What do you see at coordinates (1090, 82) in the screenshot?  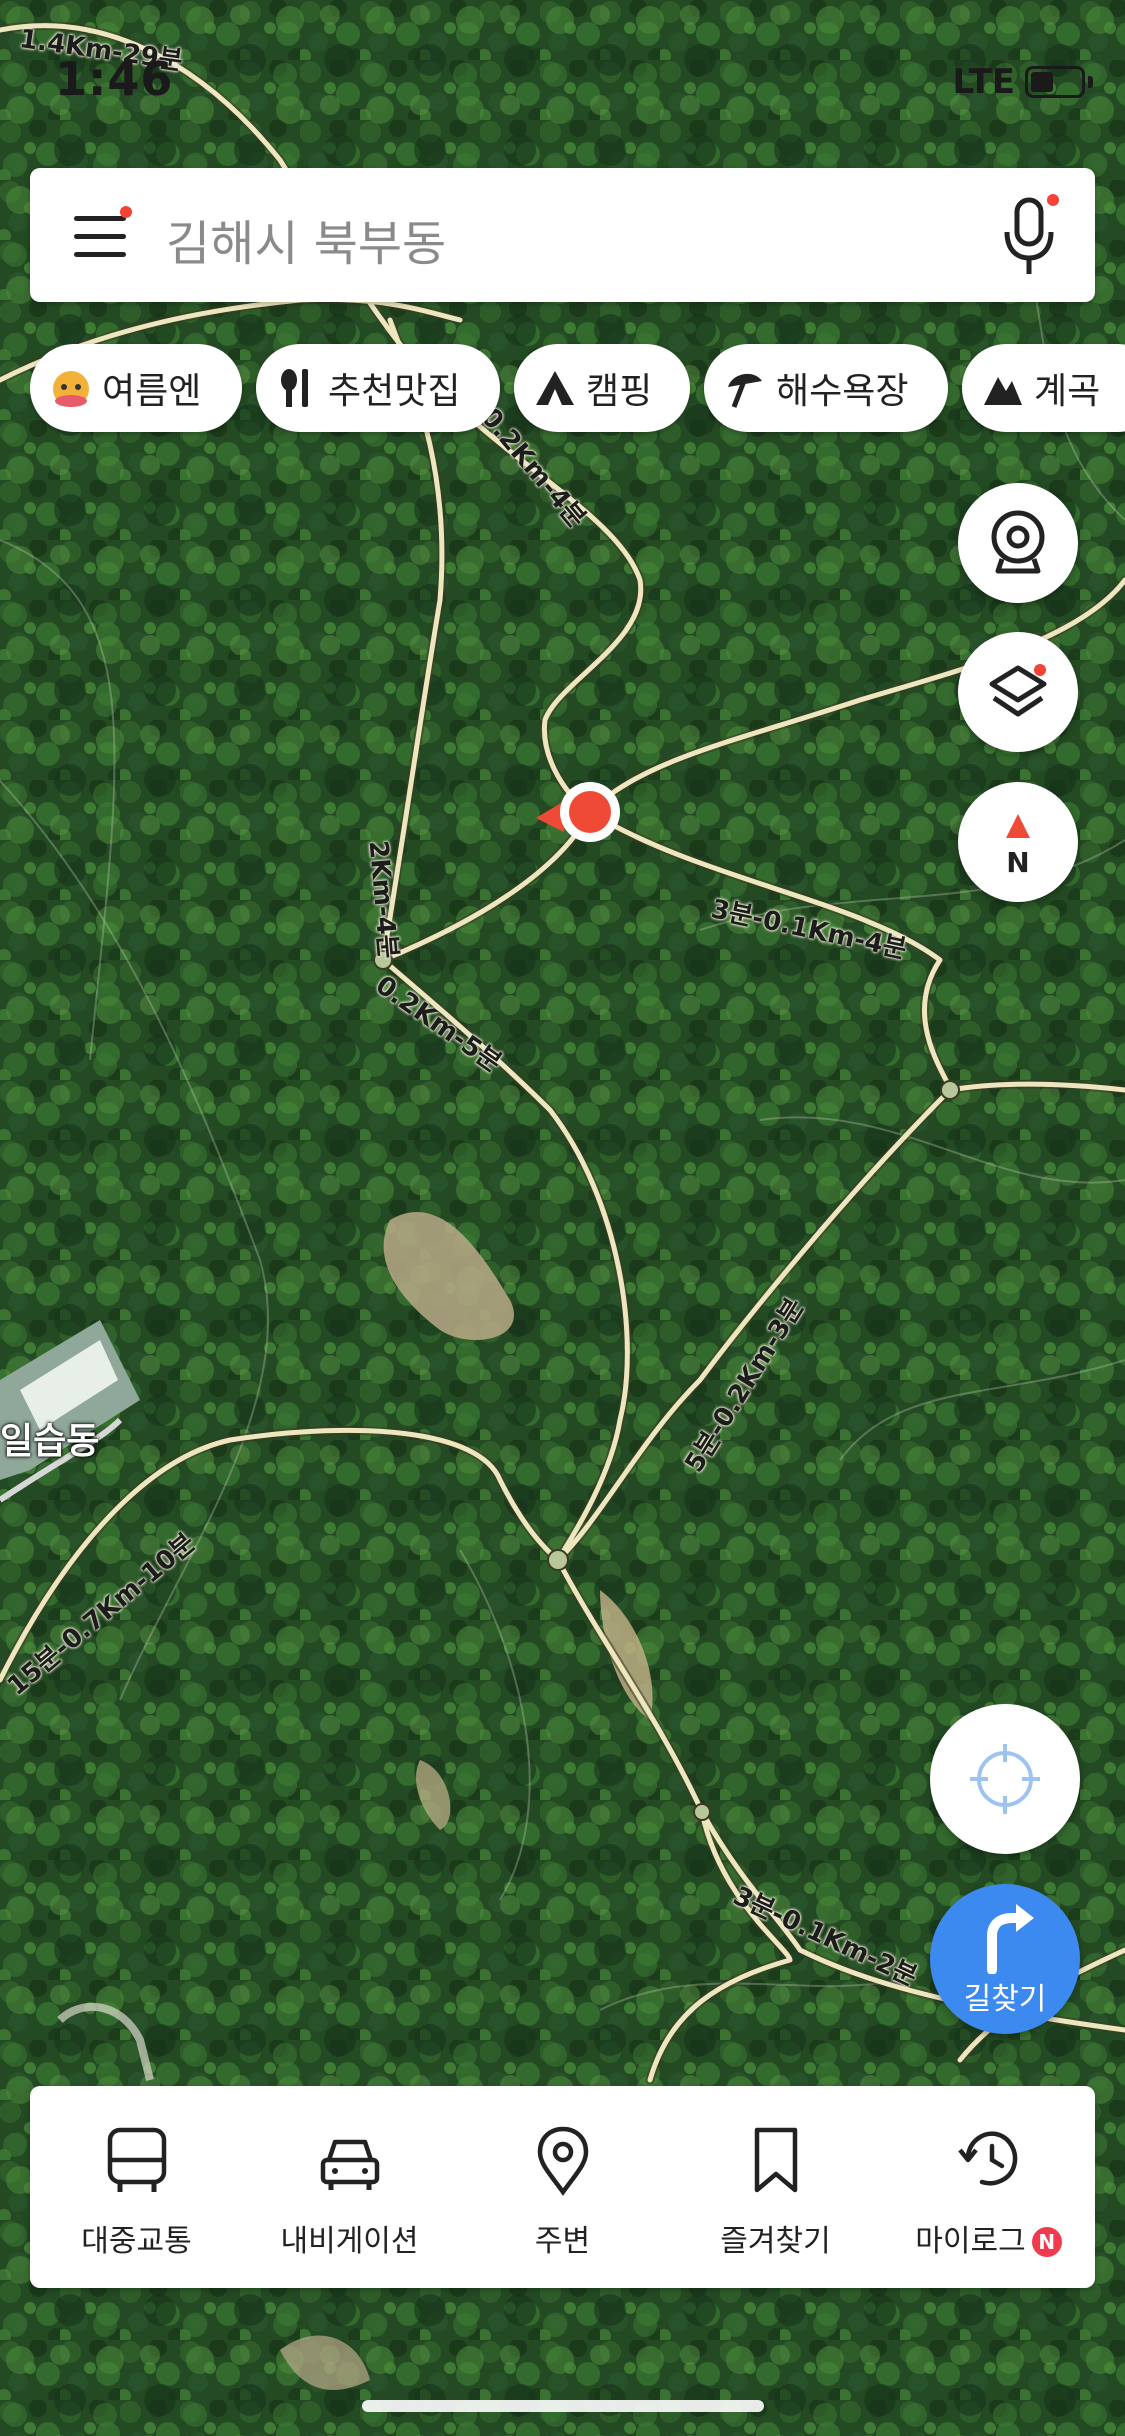 I see `battery-tip` at bounding box center [1090, 82].